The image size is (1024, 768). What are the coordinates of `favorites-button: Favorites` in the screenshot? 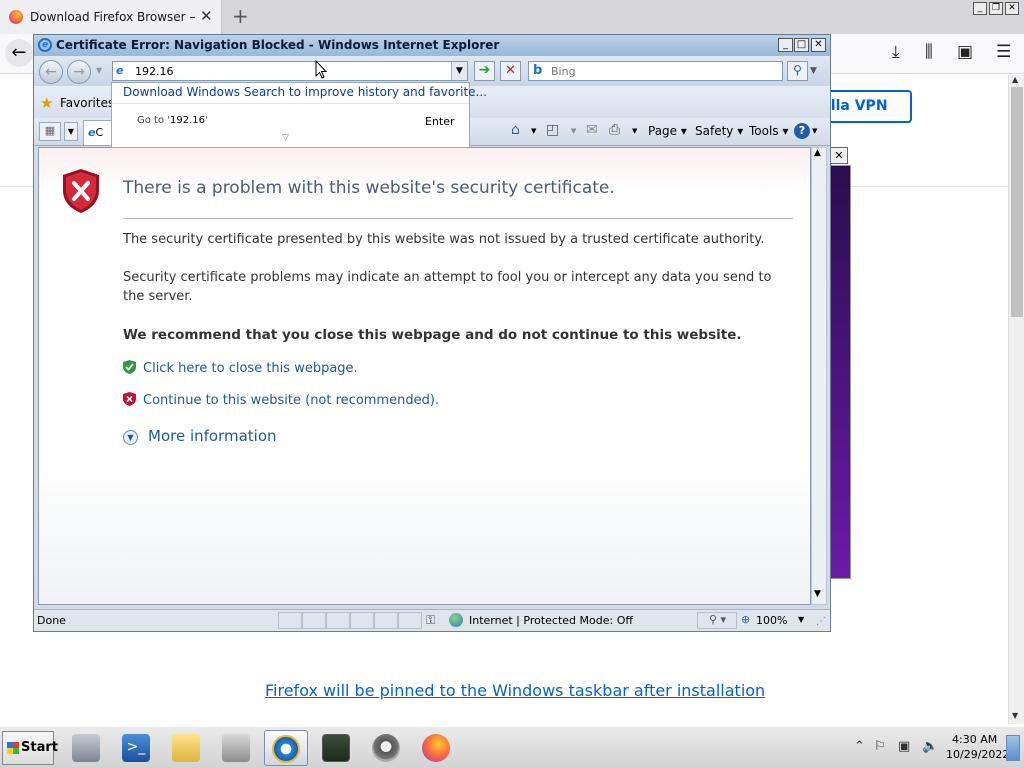 It's located at (87, 103).